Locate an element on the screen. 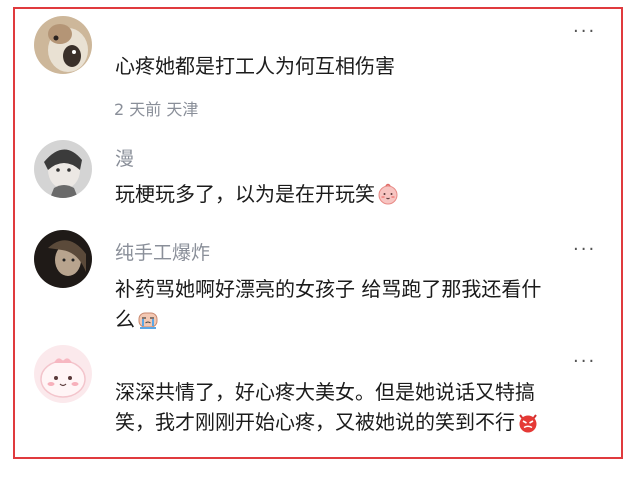  blush-face-icon is located at coordinates (388, 194).